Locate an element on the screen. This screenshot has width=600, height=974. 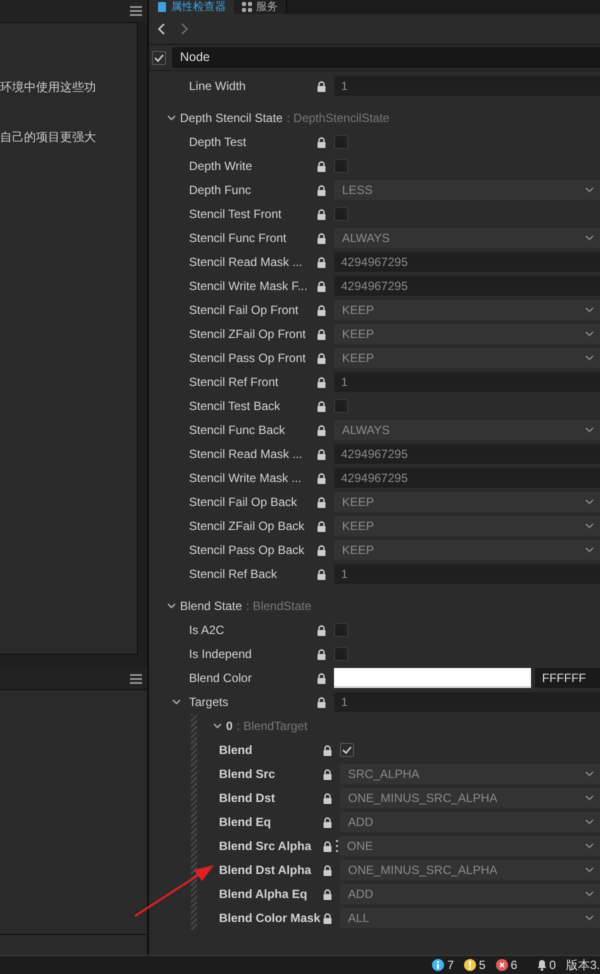
count-label: 0 is located at coordinates (552, 965).